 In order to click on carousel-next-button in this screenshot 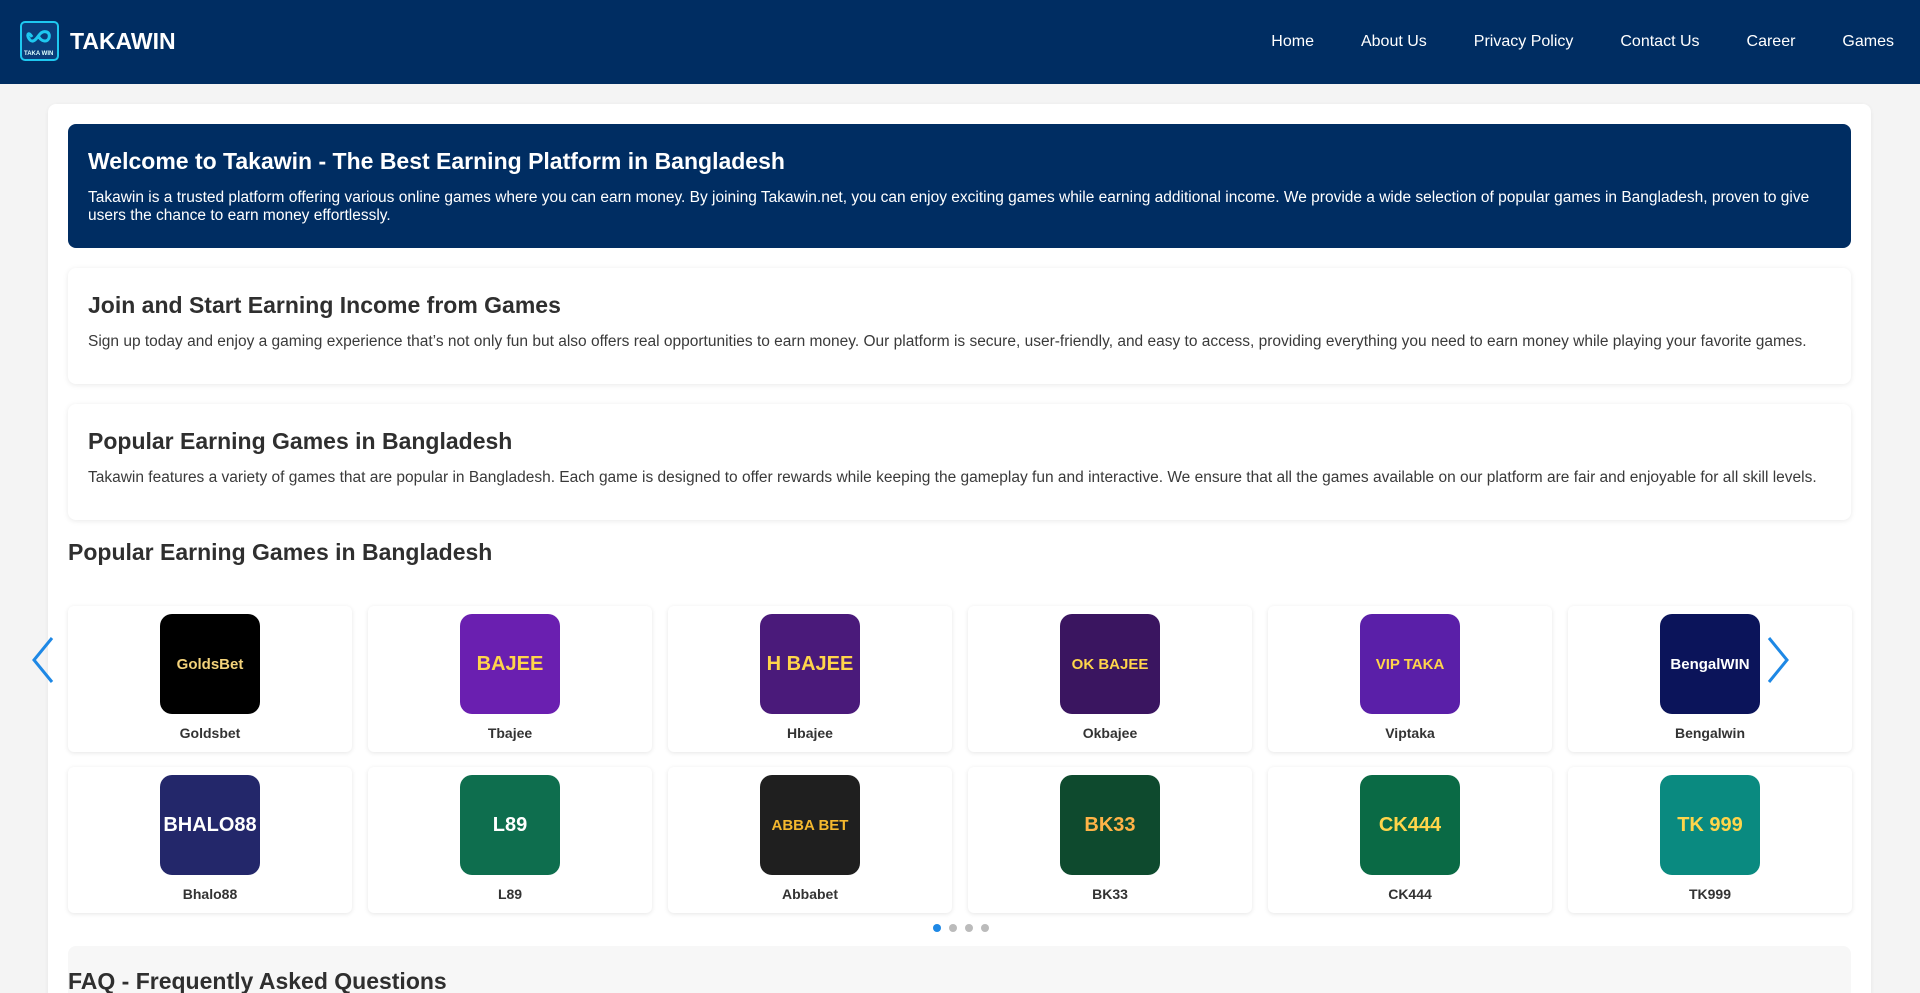, I will do `click(1778, 660)`.